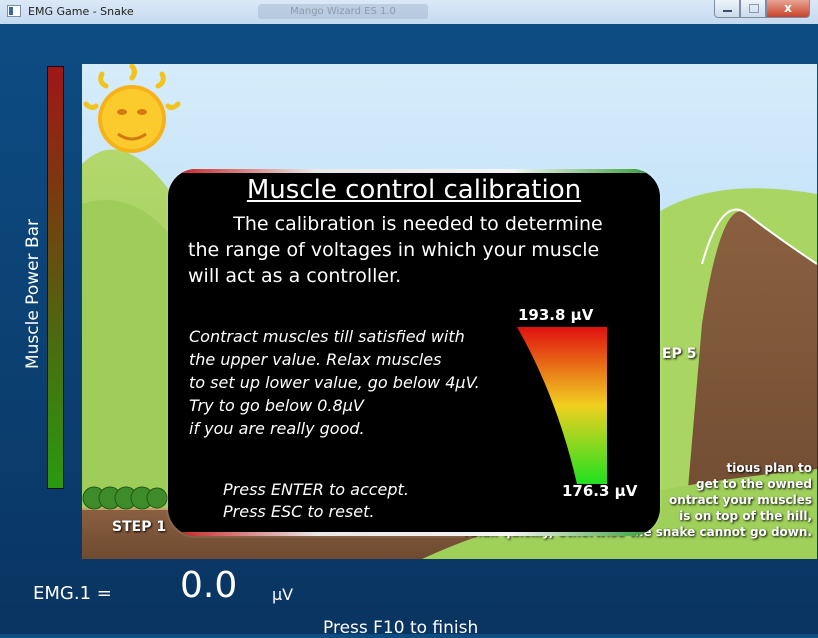 This screenshot has width=818, height=638. Describe the element at coordinates (343, 11) in the screenshot. I see `background-window-title: Mango Wizard ES 1.0` at that location.